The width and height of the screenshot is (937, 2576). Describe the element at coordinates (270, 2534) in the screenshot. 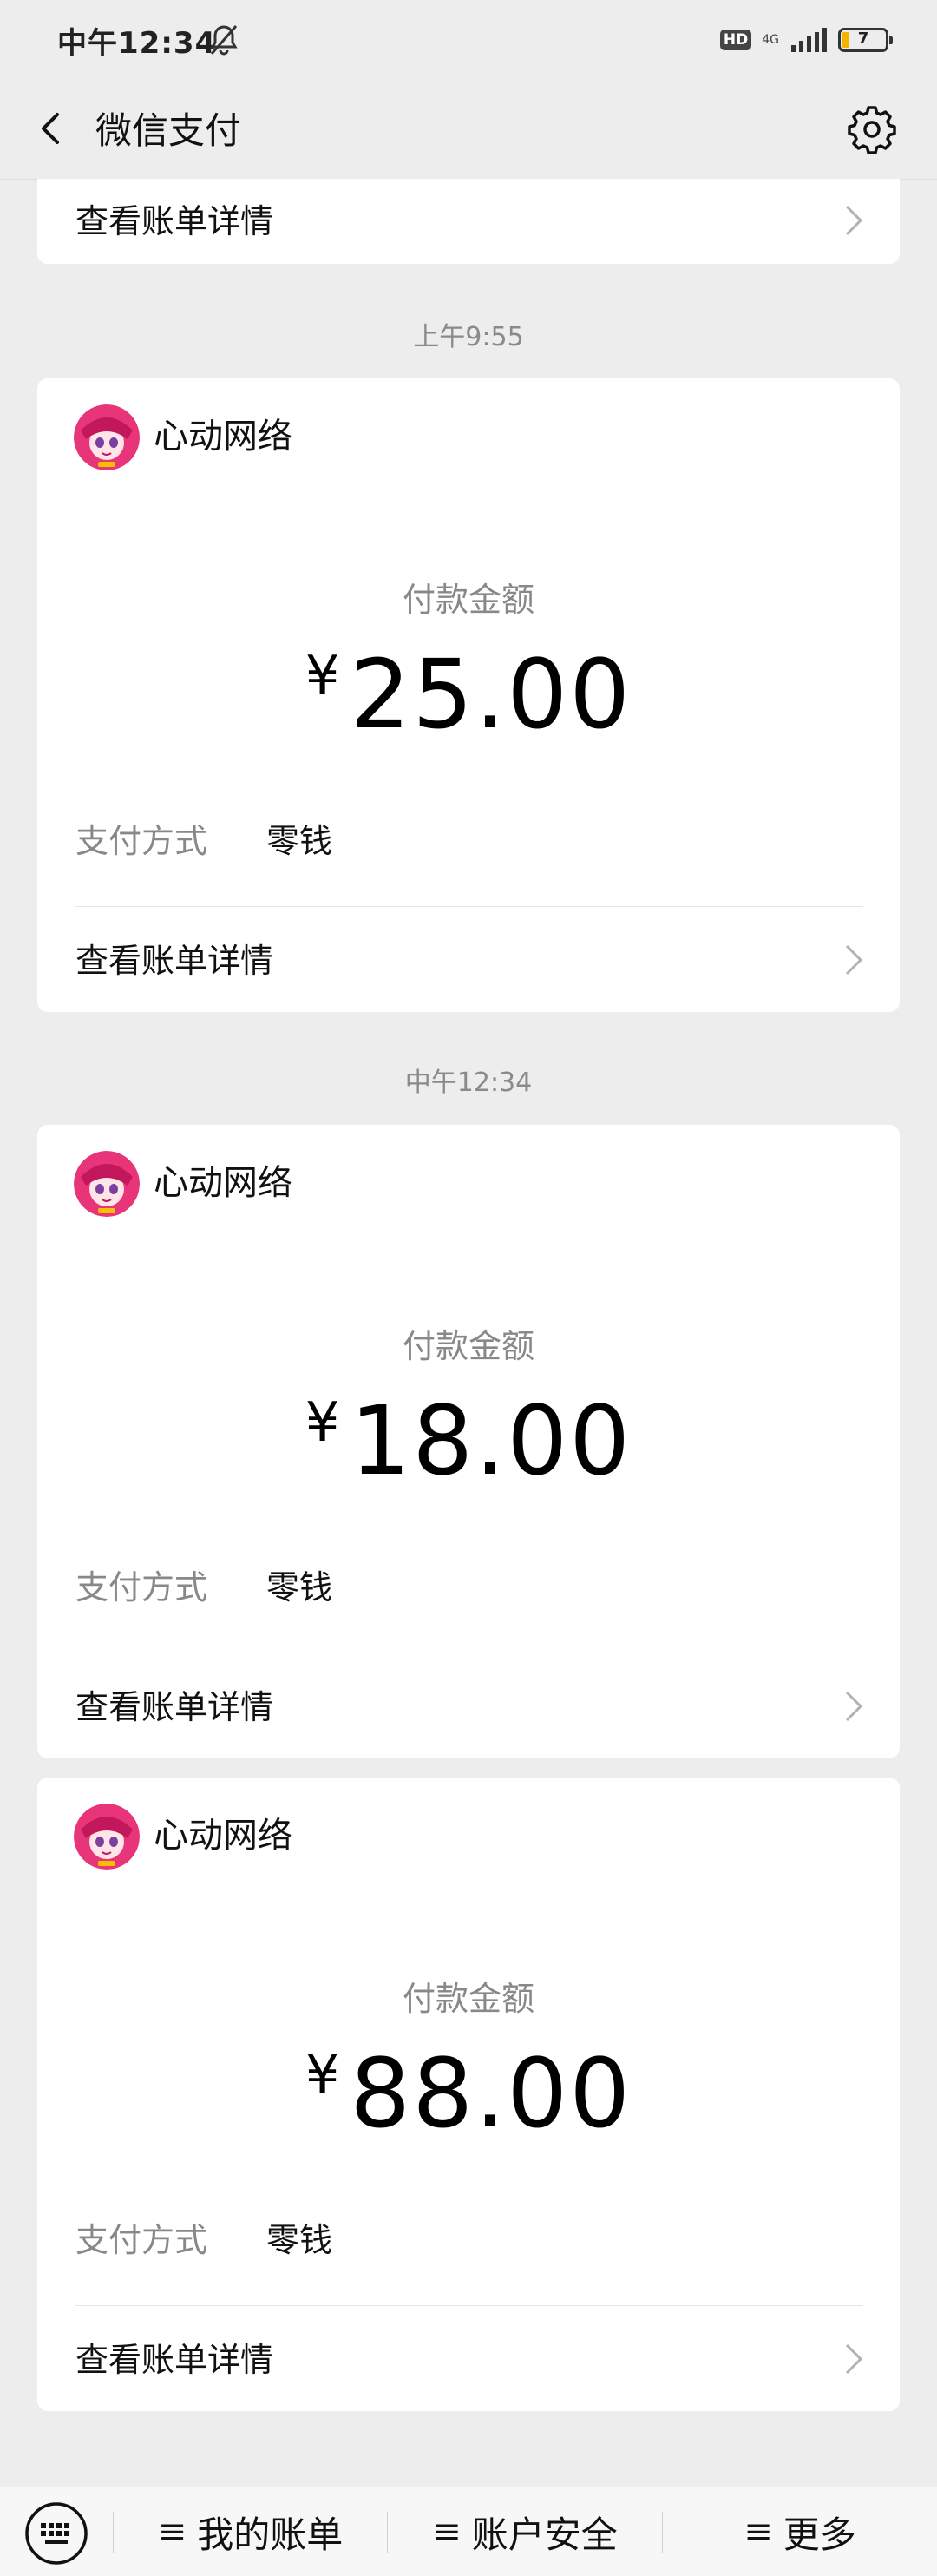

I see `menu-label: 我的账单` at that location.